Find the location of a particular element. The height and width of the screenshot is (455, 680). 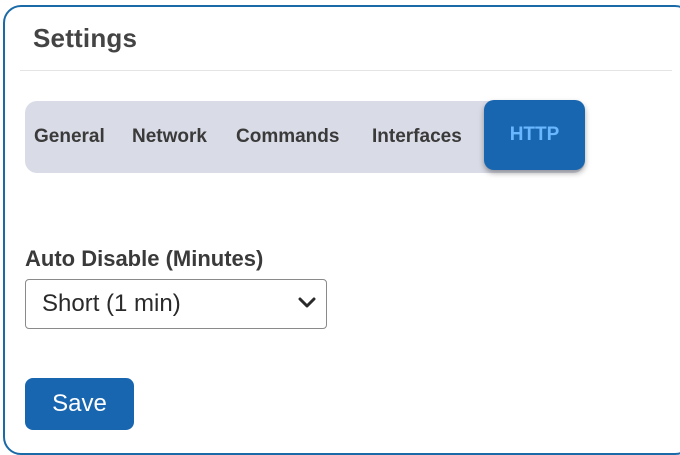

tab-interfaces: Interfaces is located at coordinates (417, 137).